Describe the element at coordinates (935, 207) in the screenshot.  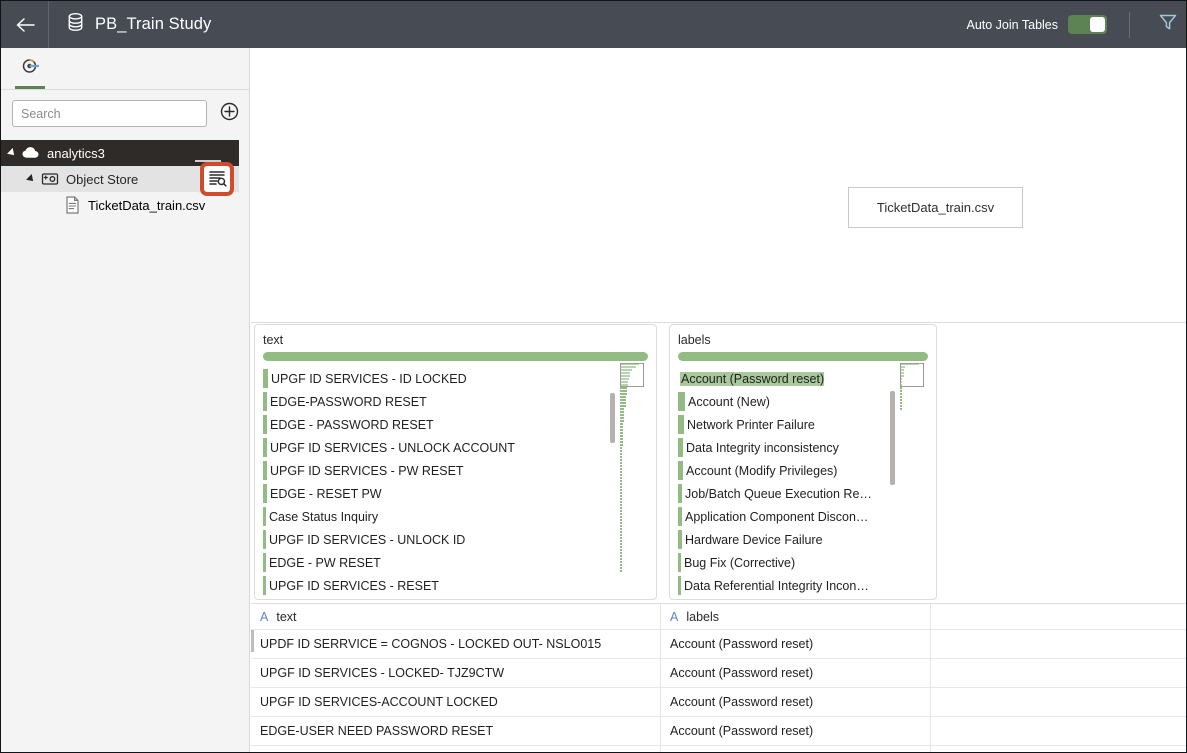
I see `canvas-node-ticketdata: TicketData_train.csv` at that location.